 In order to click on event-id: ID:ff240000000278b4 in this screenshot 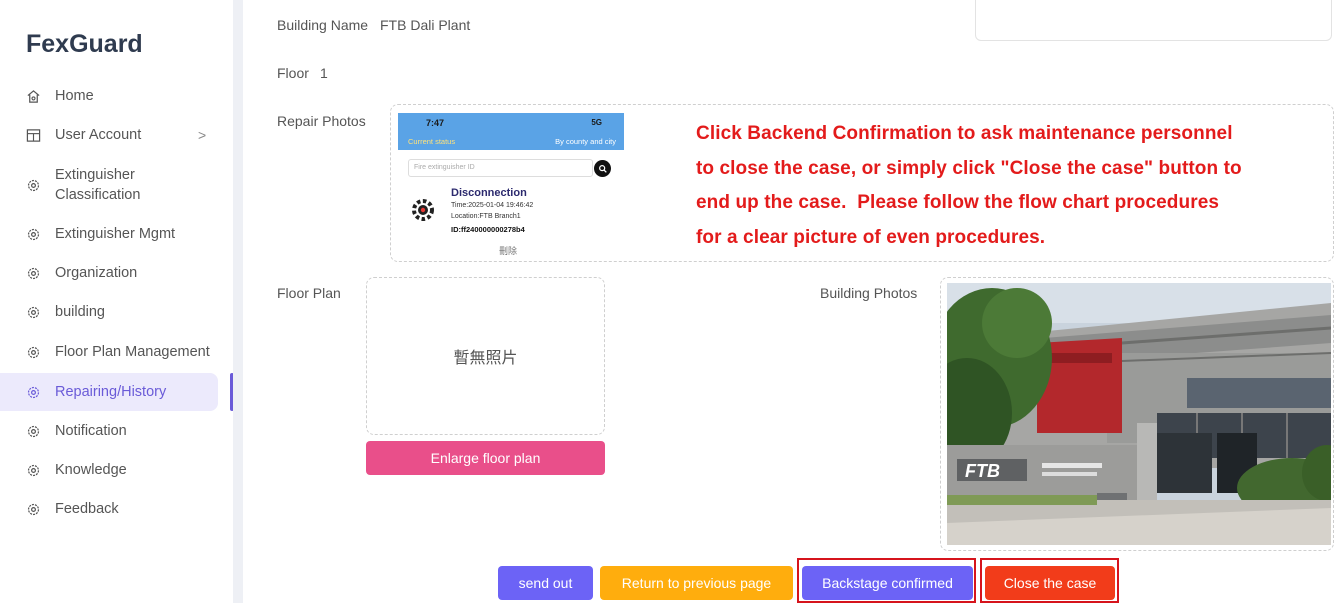, I will do `click(488, 229)`.